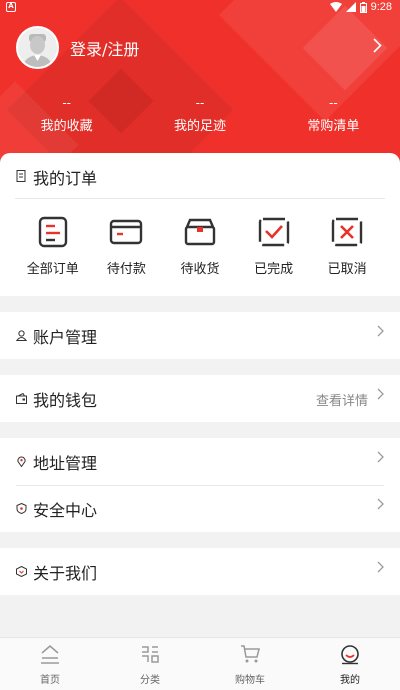 The image size is (400, 690). Describe the element at coordinates (126, 246) in the screenshot. I see `order-pending-payment-button: 待付款` at that location.